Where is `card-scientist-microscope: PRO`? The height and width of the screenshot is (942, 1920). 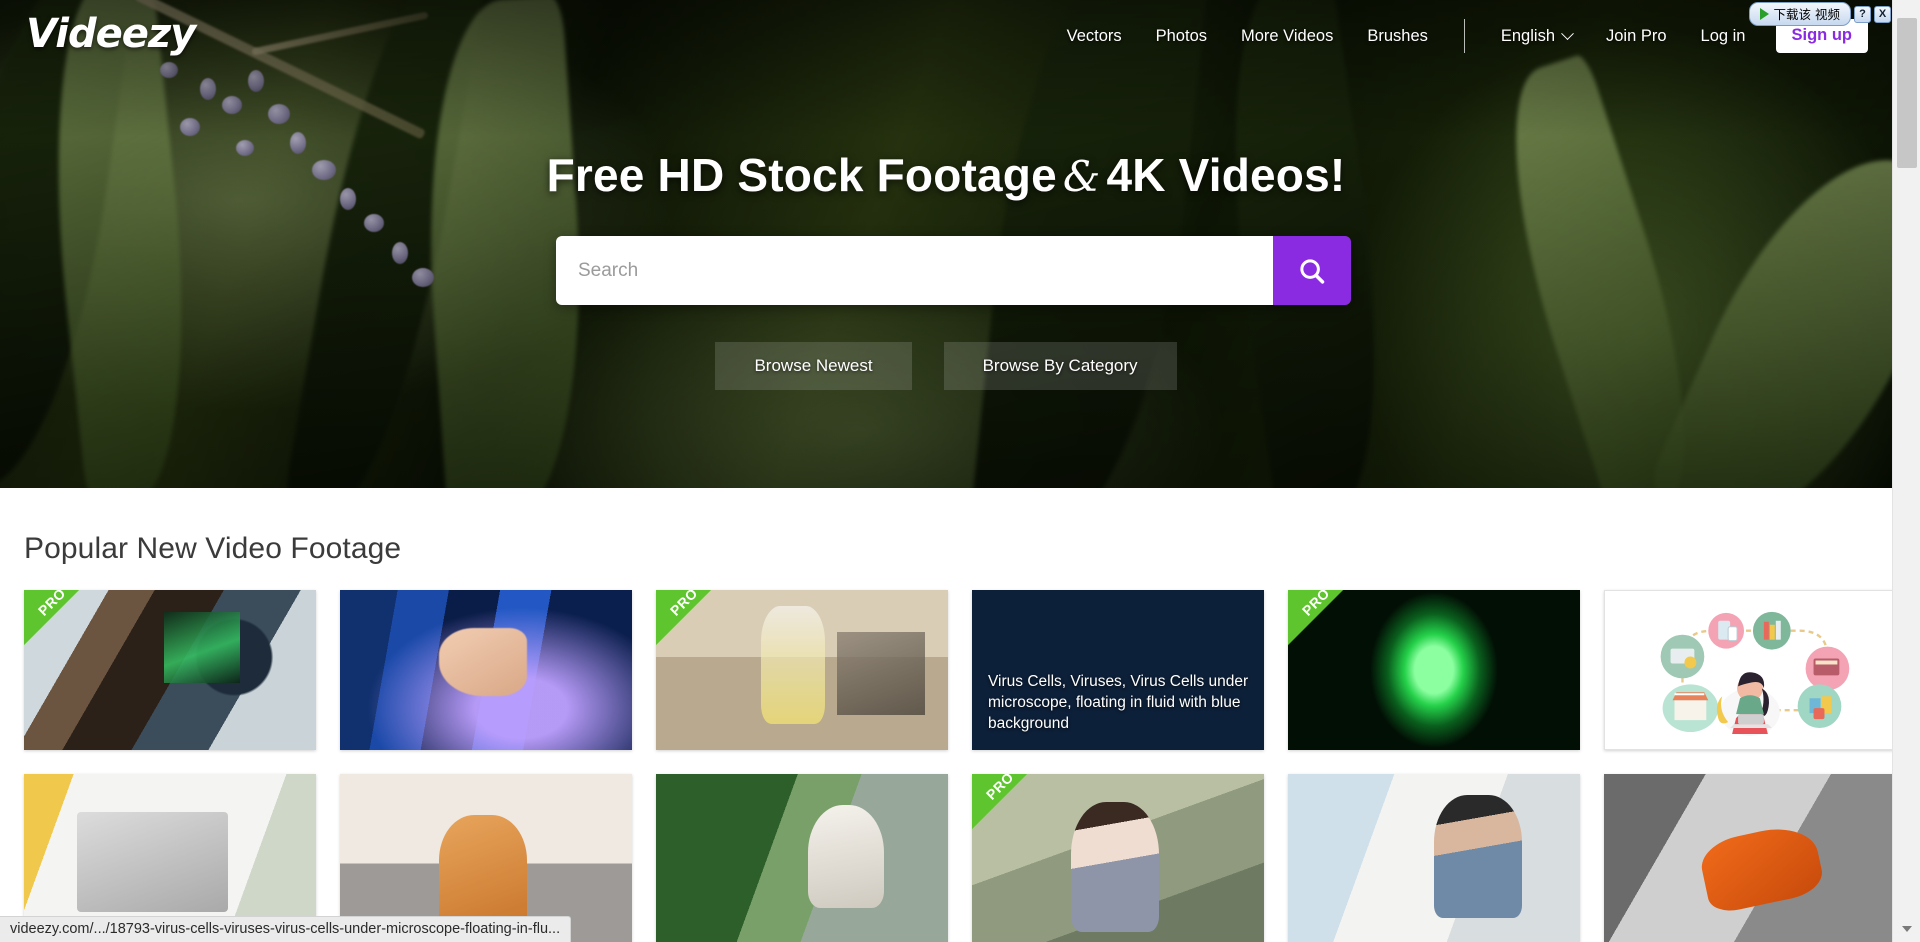
card-scientist-microscope: PRO is located at coordinates (170, 670).